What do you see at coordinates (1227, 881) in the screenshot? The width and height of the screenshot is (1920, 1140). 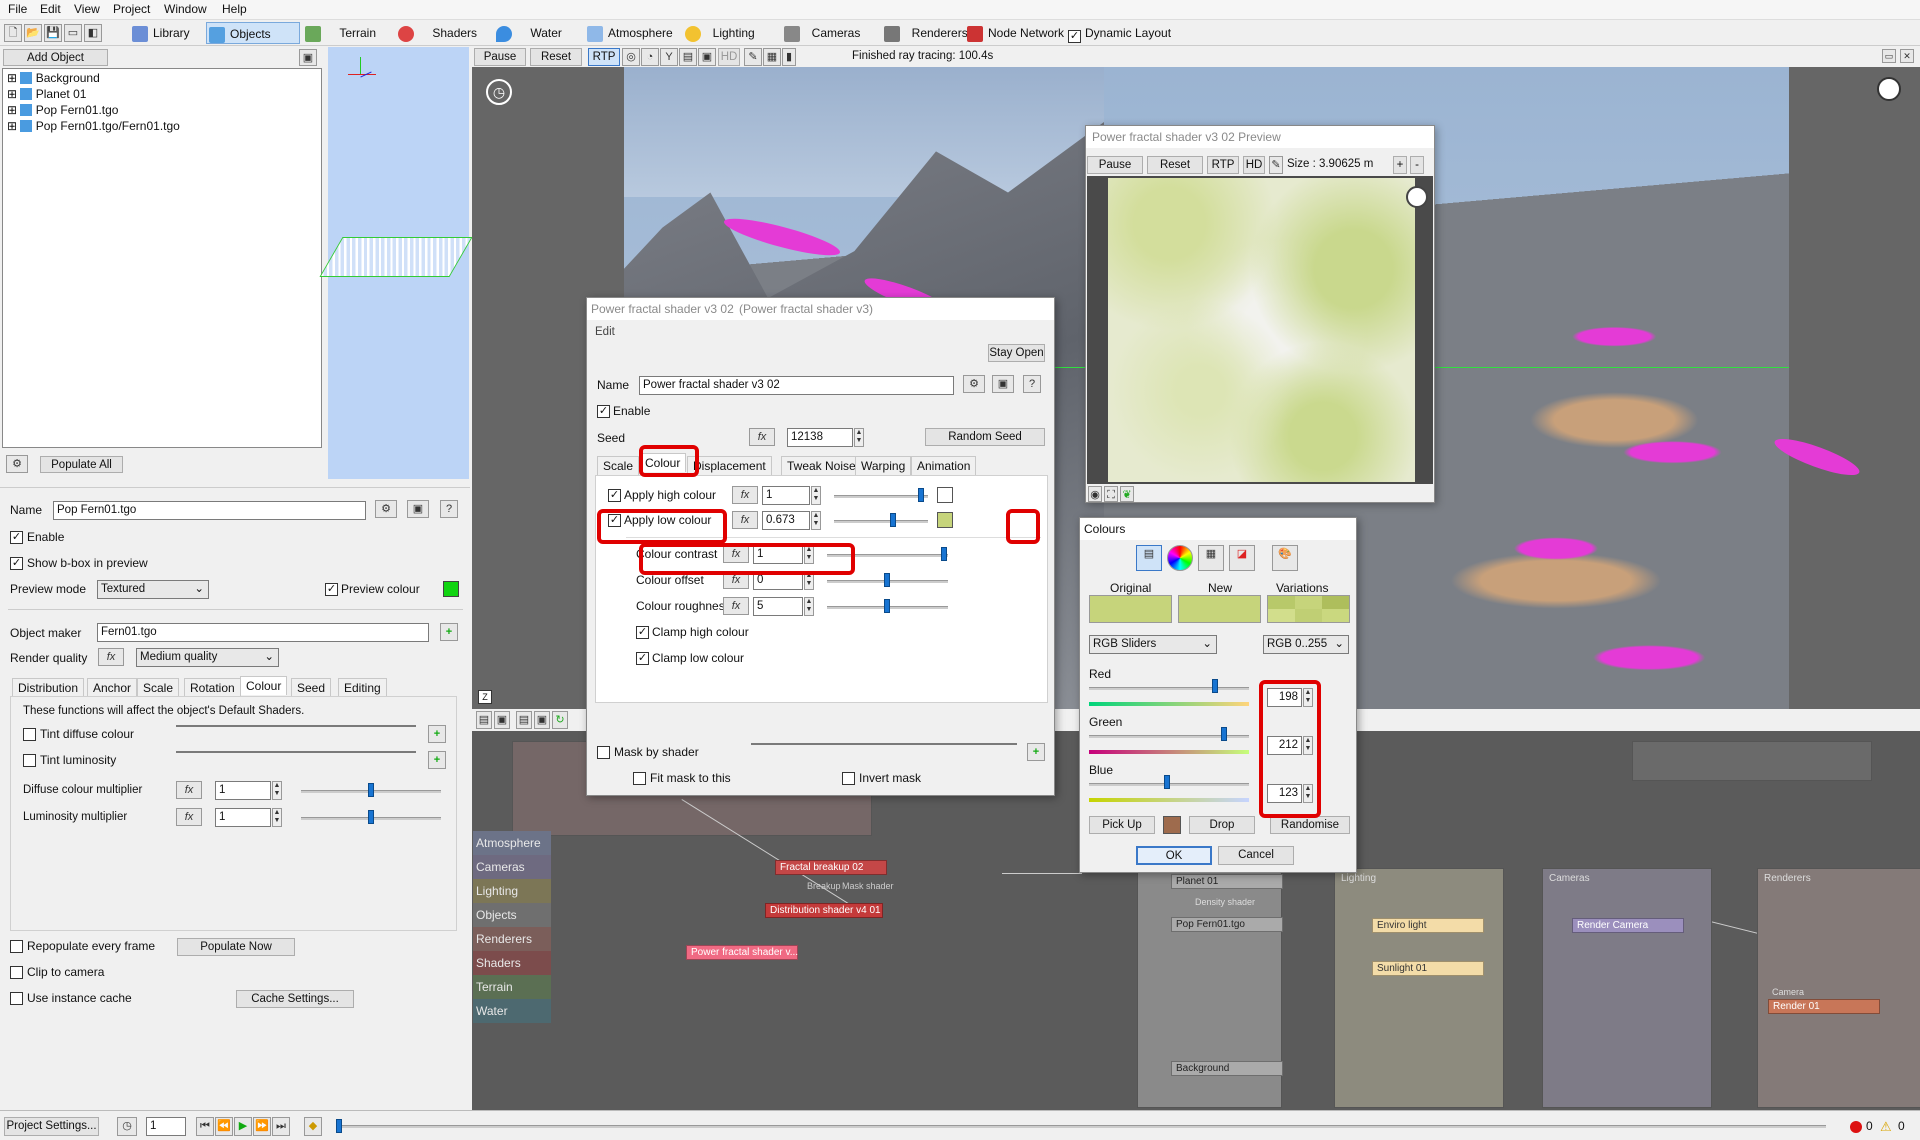 I see `node-planet: Planet 01` at bounding box center [1227, 881].